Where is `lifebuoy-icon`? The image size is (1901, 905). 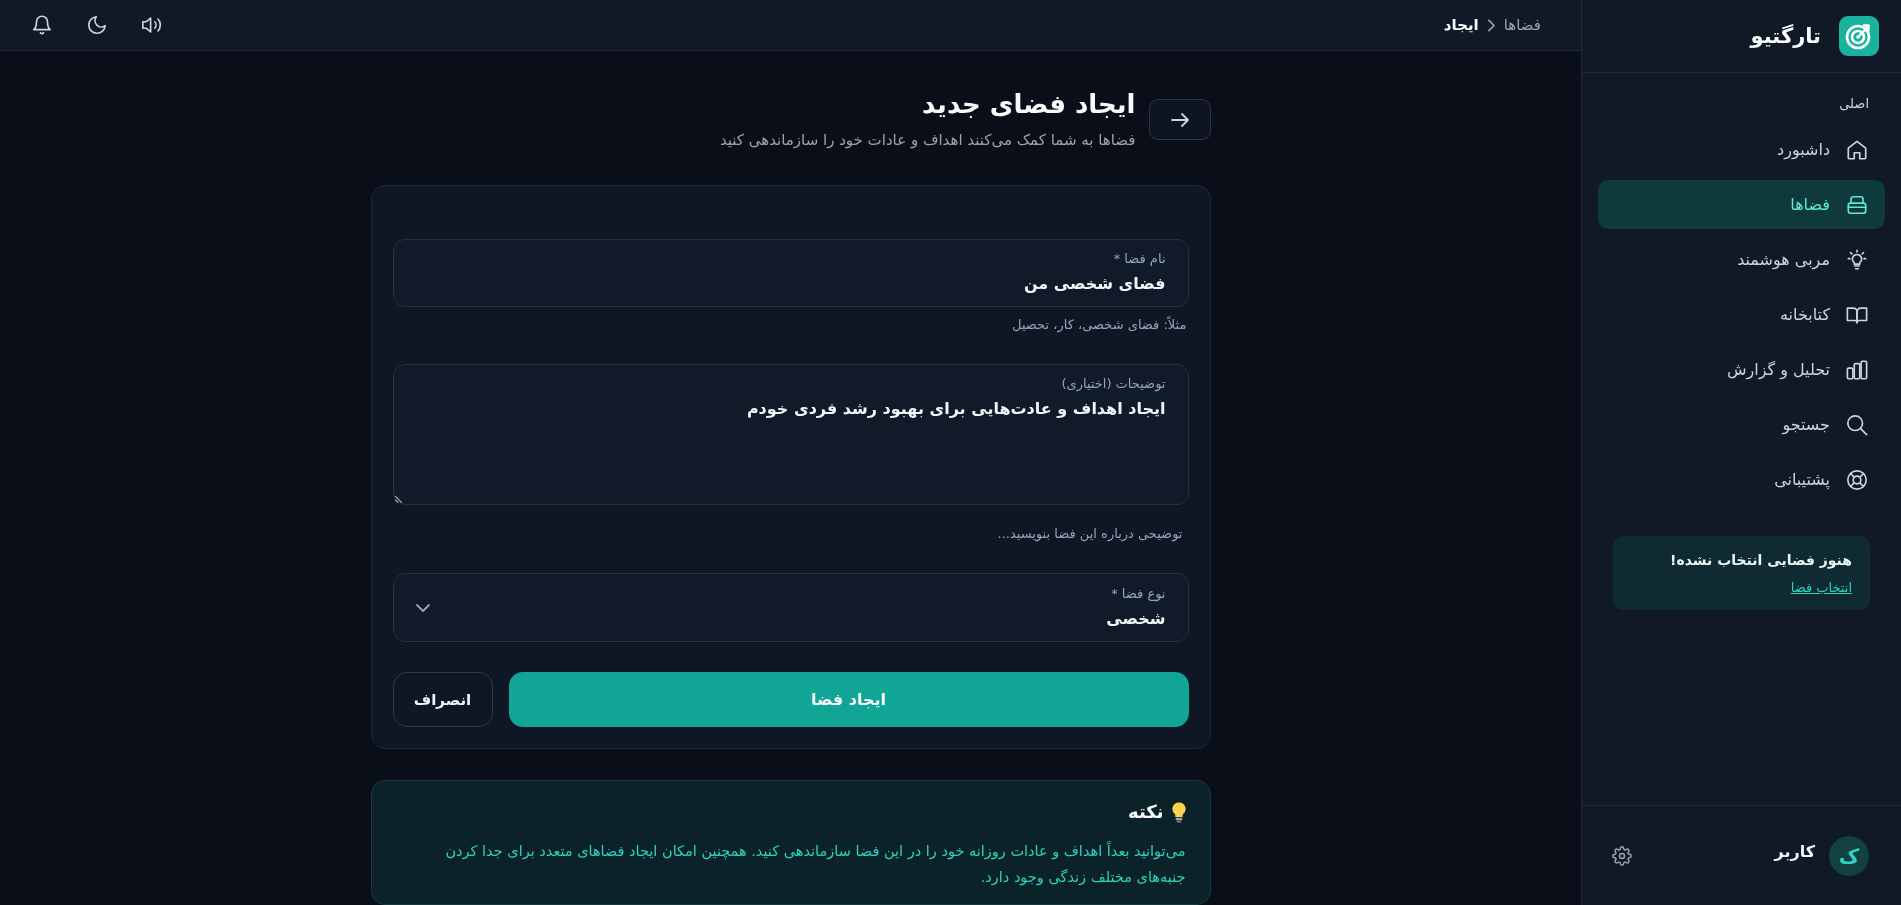
lifebuoy-icon is located at coordinates (1857, 479).